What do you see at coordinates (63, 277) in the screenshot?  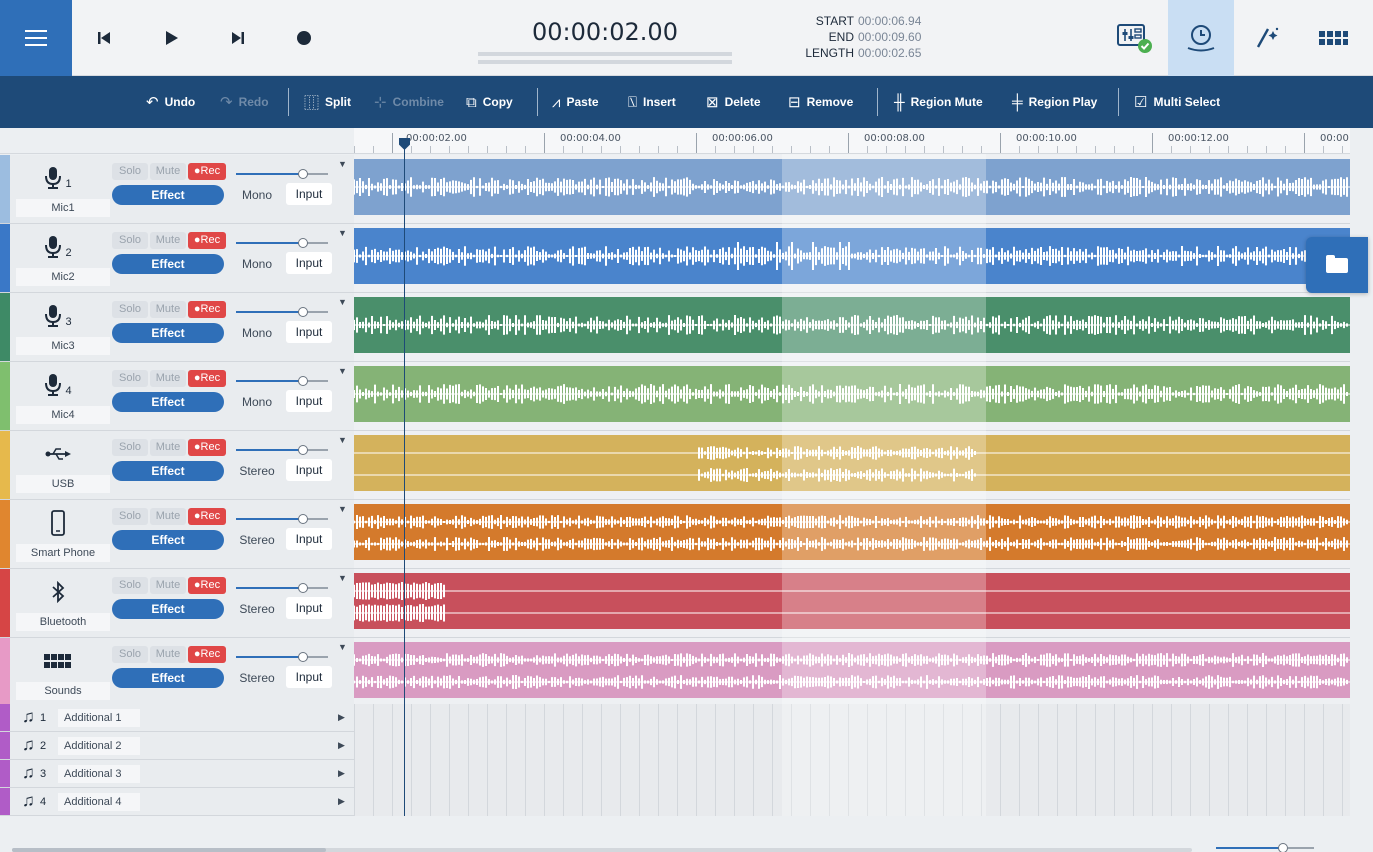 I see `track-name: Mic2` at bounding box center [63, 277].